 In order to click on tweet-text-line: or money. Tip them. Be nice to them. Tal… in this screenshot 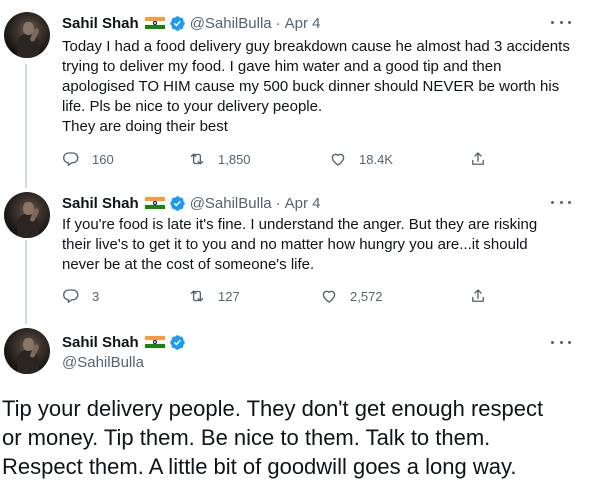, I will do `click(246, 437)`.